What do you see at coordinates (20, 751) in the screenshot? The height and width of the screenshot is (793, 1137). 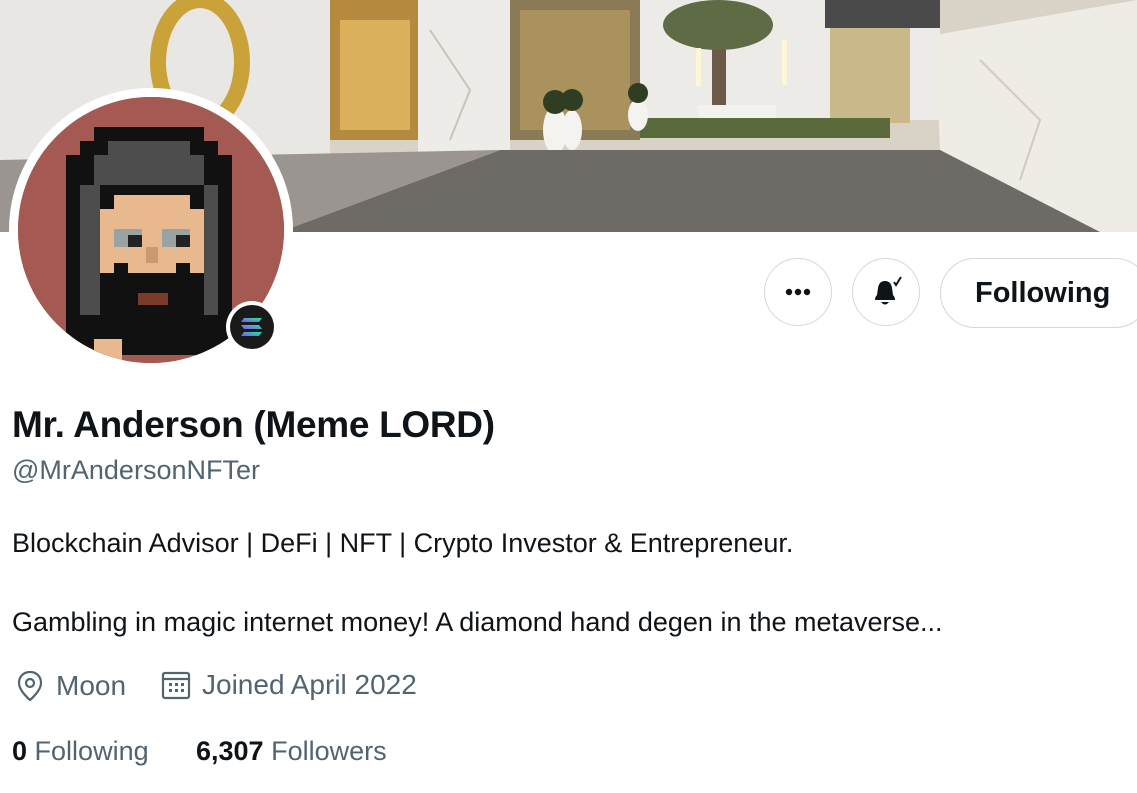 I see `following-count: 0` at bounding box center [20, 751].